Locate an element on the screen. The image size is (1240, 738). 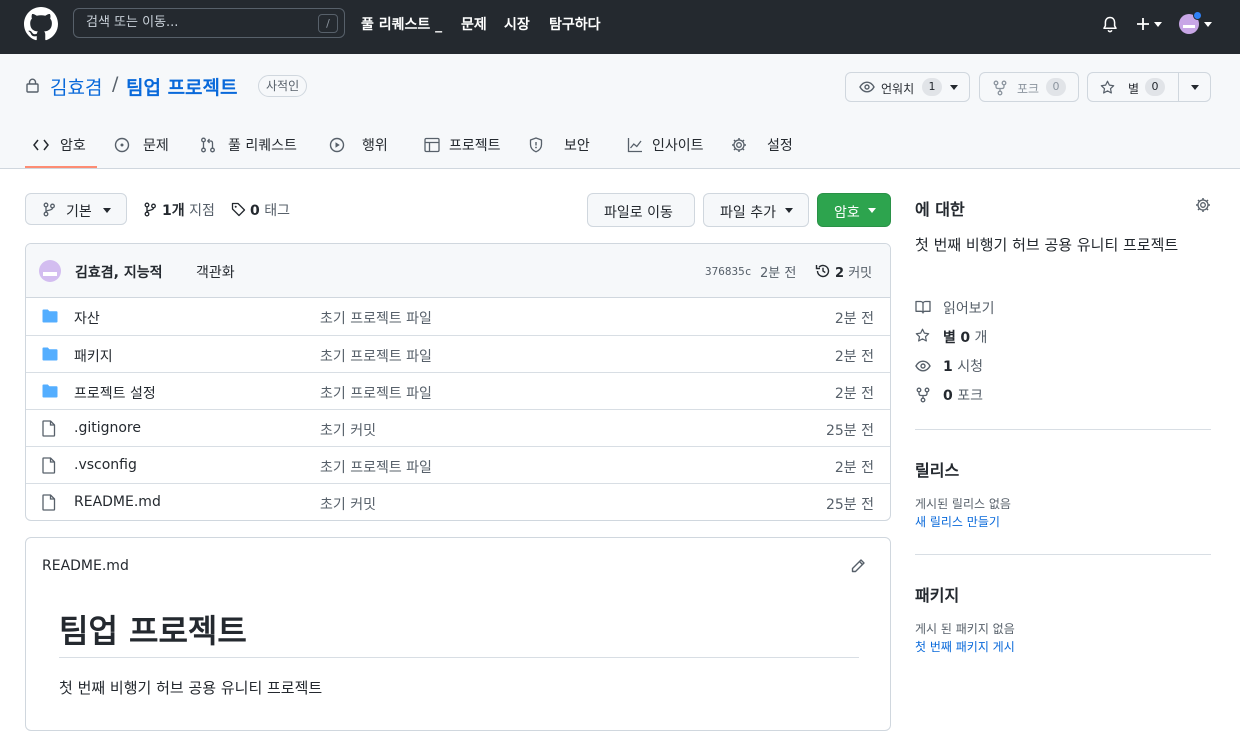
readme-filename: README.md is located at coordinates (85, 566).